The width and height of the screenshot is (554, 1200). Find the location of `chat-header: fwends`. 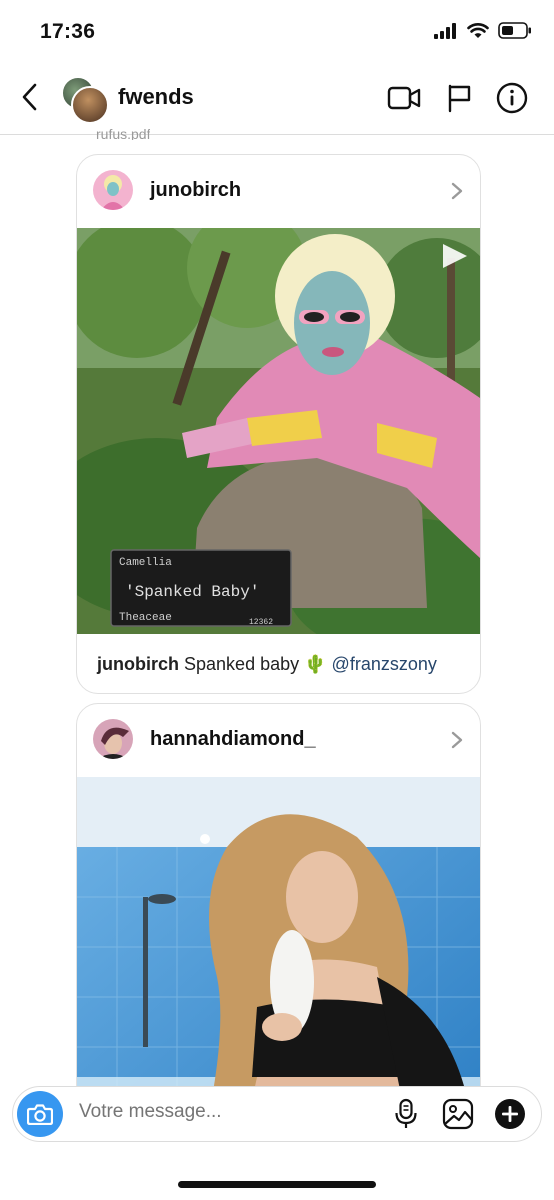

chat-header: fwends is located at coordinates (277, 99).